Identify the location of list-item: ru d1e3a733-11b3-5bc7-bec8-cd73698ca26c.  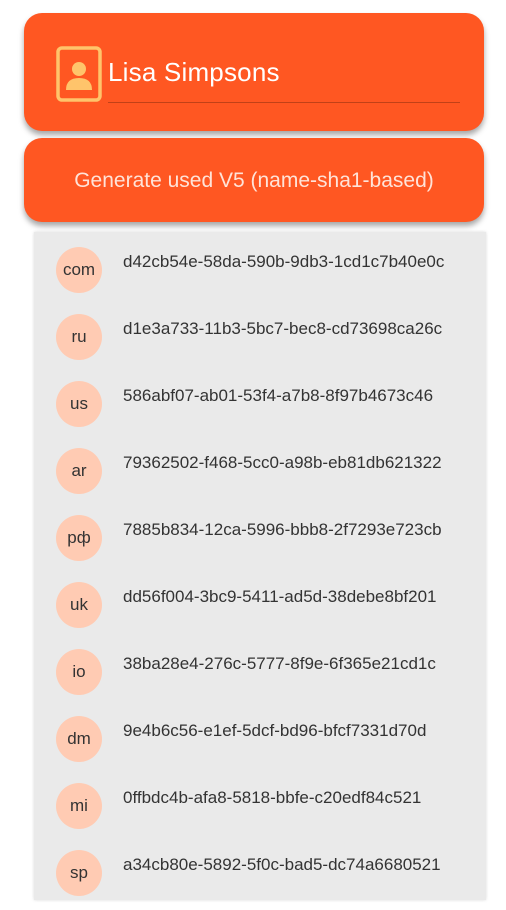
(260, 340).